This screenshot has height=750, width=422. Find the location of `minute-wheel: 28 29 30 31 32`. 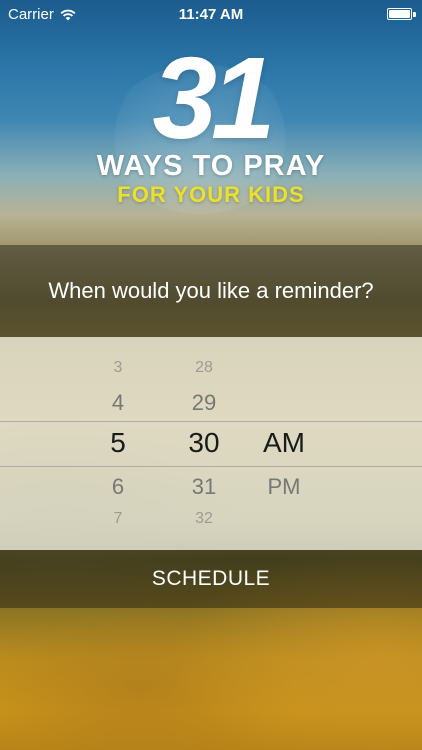

minute-wheel: 28 29 30 31 32 is located at coordinates (204, 443).